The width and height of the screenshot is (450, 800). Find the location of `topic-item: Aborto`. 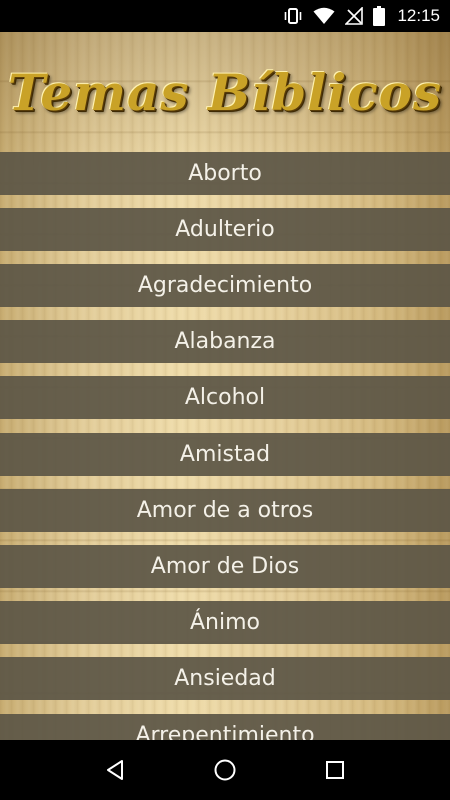

topic-item: Aborto is located at coordinates (225, 173).